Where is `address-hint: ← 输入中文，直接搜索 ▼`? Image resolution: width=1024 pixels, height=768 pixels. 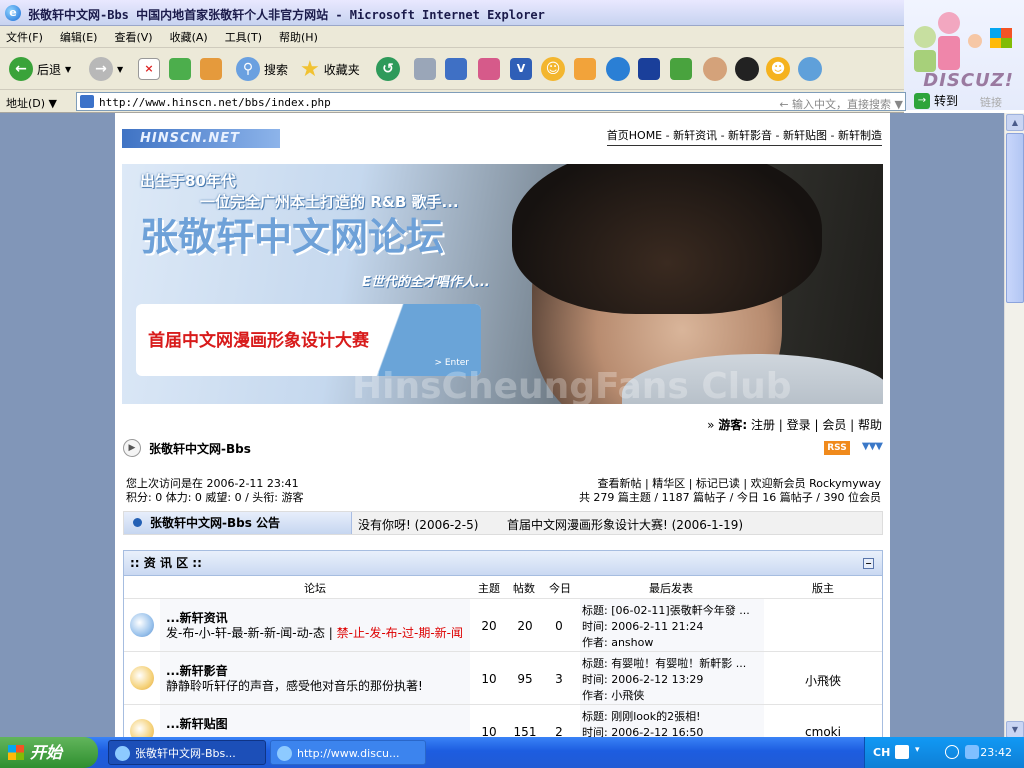
address-hint: ← 输入中文，直接搜索 ▼ is located at coordinates (841, 104).